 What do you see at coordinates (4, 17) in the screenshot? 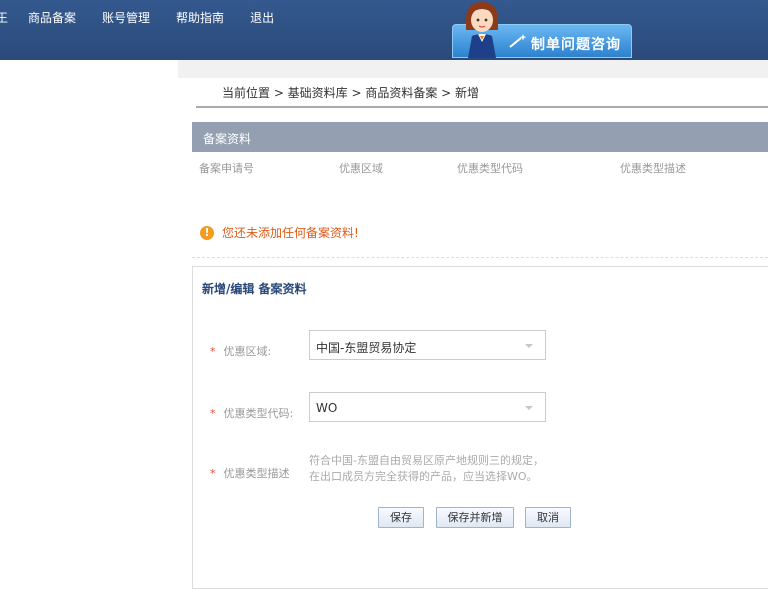
I see `nav-item-home: 王` at bounding box center [4, 17].